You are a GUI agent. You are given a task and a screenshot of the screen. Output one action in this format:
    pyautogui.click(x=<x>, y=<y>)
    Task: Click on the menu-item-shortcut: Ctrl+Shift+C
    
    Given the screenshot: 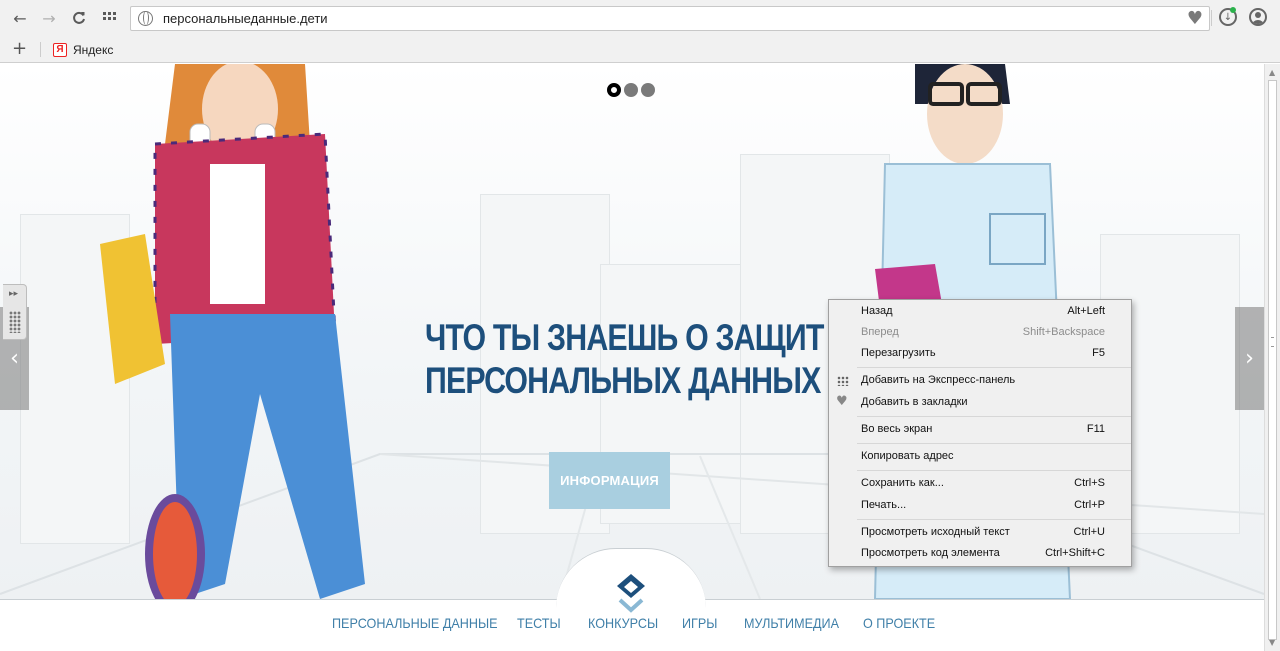 What is the action you would take?
    pyautogui.click(x=1075, y=553)
    